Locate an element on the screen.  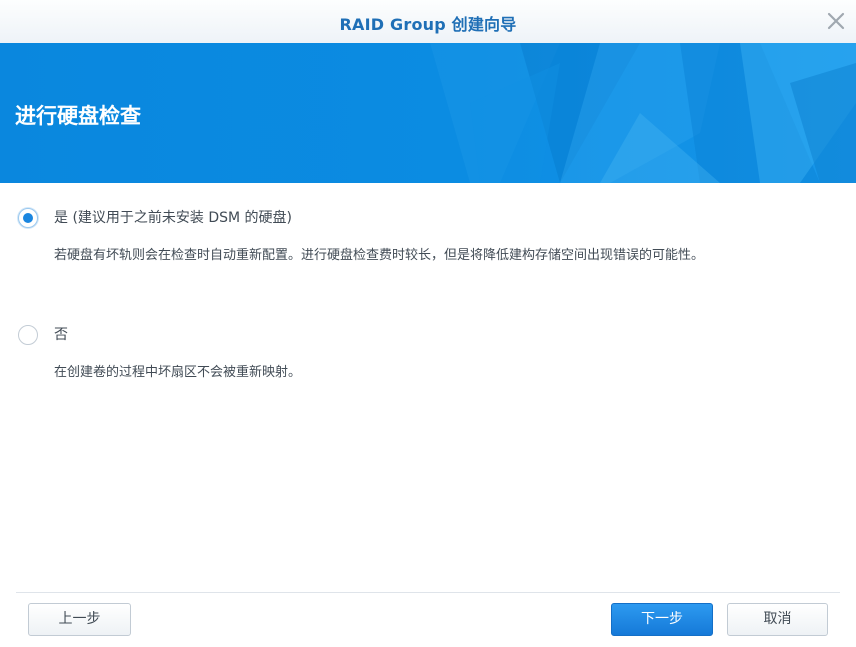
cancel-button: 取消 is located at coordinates (777, 619).